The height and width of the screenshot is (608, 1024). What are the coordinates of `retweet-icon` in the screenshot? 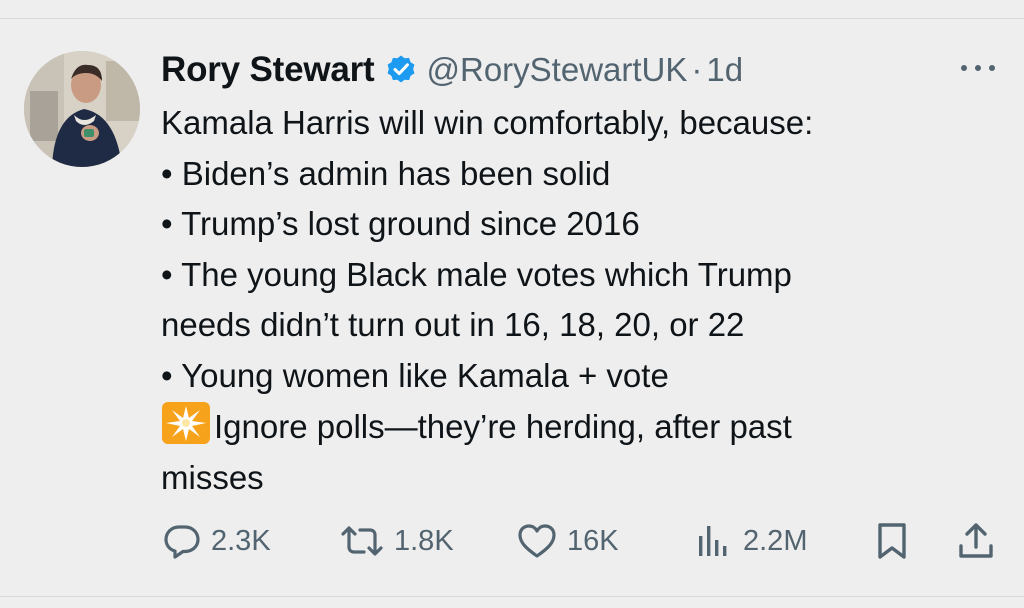 It's located at (362, 541).